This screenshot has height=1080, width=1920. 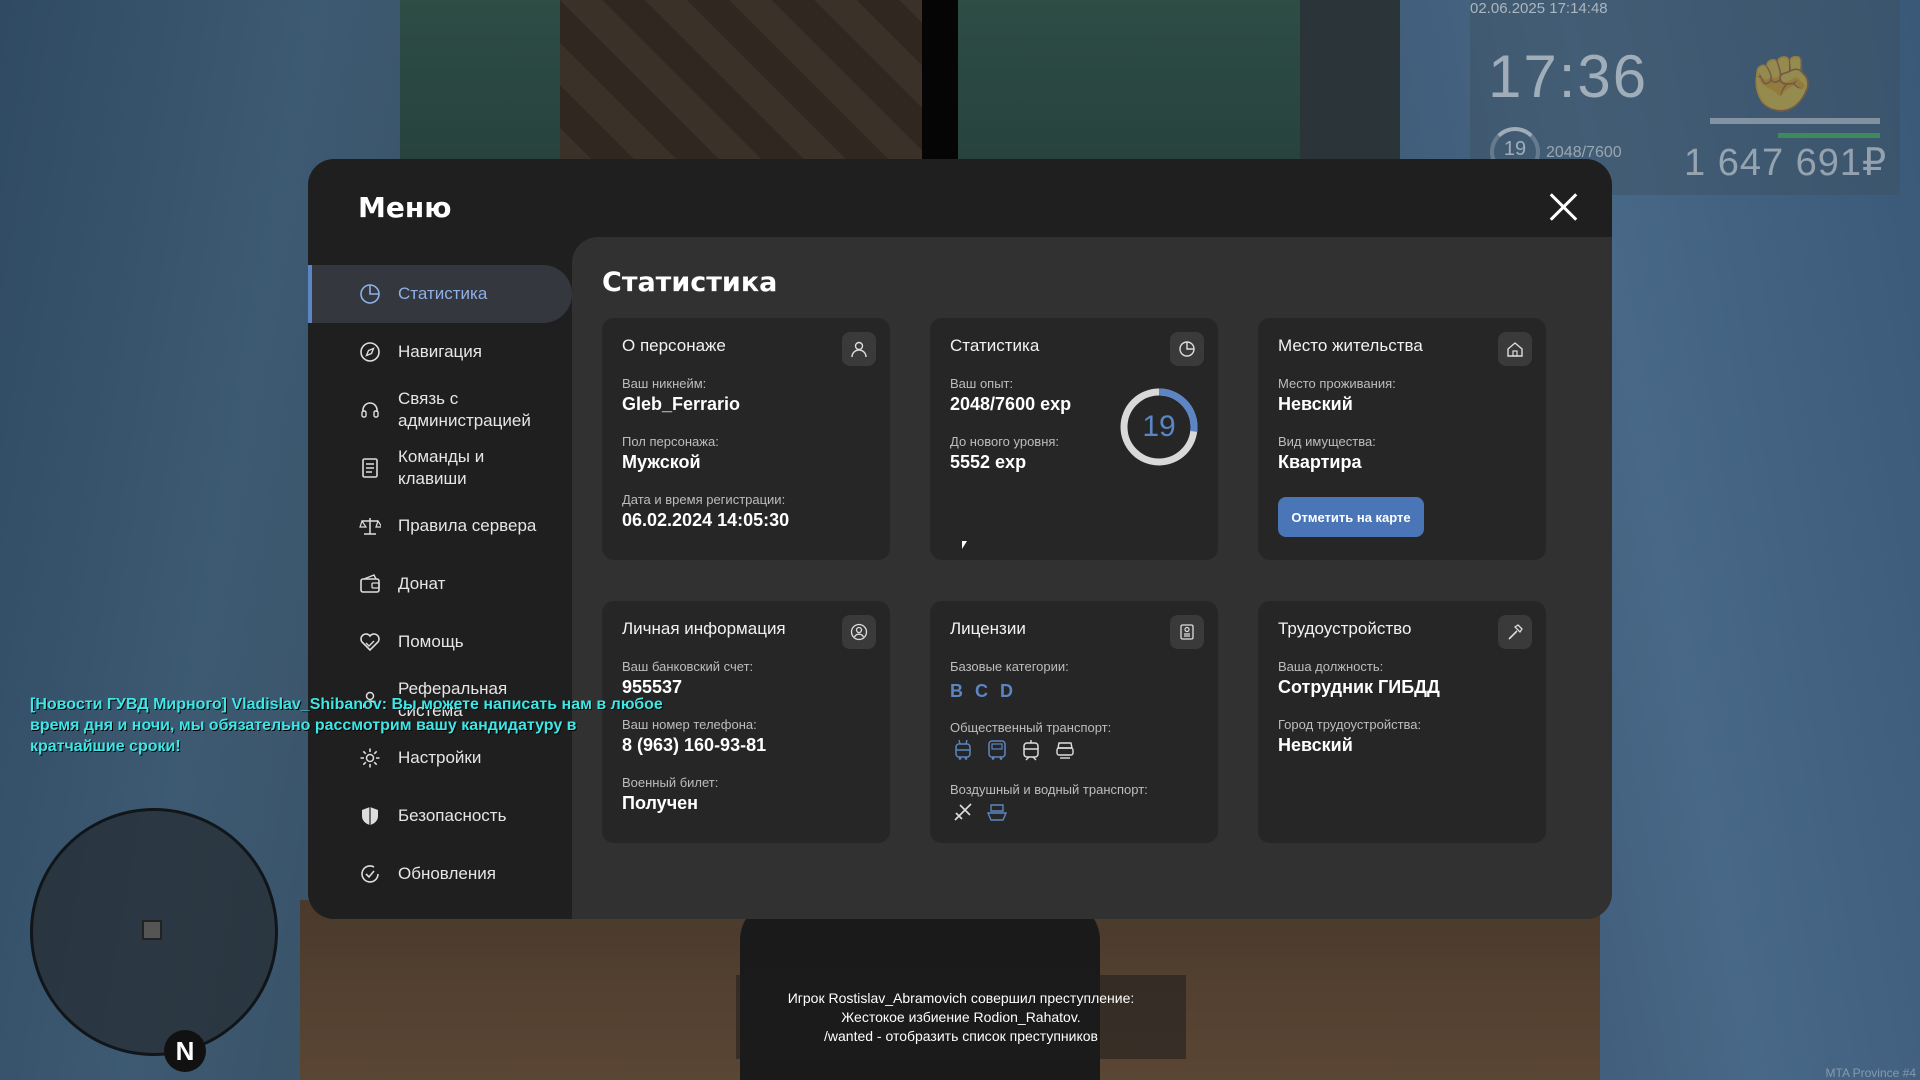 What do you see at coordinates (750, 85) in the screenshot?
I see `world-floor-tiles` at bounding box center [750, 85].